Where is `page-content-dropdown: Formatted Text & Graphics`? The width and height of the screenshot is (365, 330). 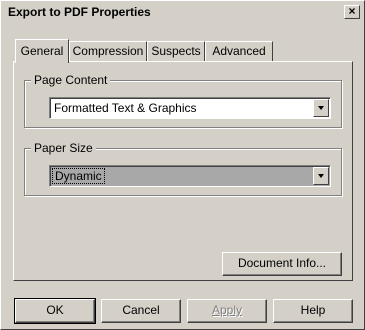 page-content-dropdown: Formatted Text & Graphics is located at coordinates (190, 108).